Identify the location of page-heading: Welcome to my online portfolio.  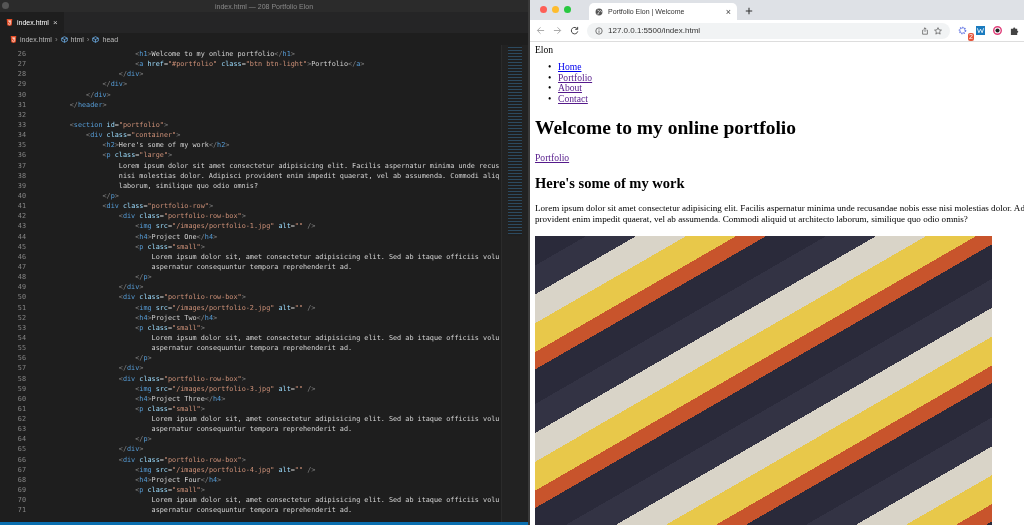
(666, 128).